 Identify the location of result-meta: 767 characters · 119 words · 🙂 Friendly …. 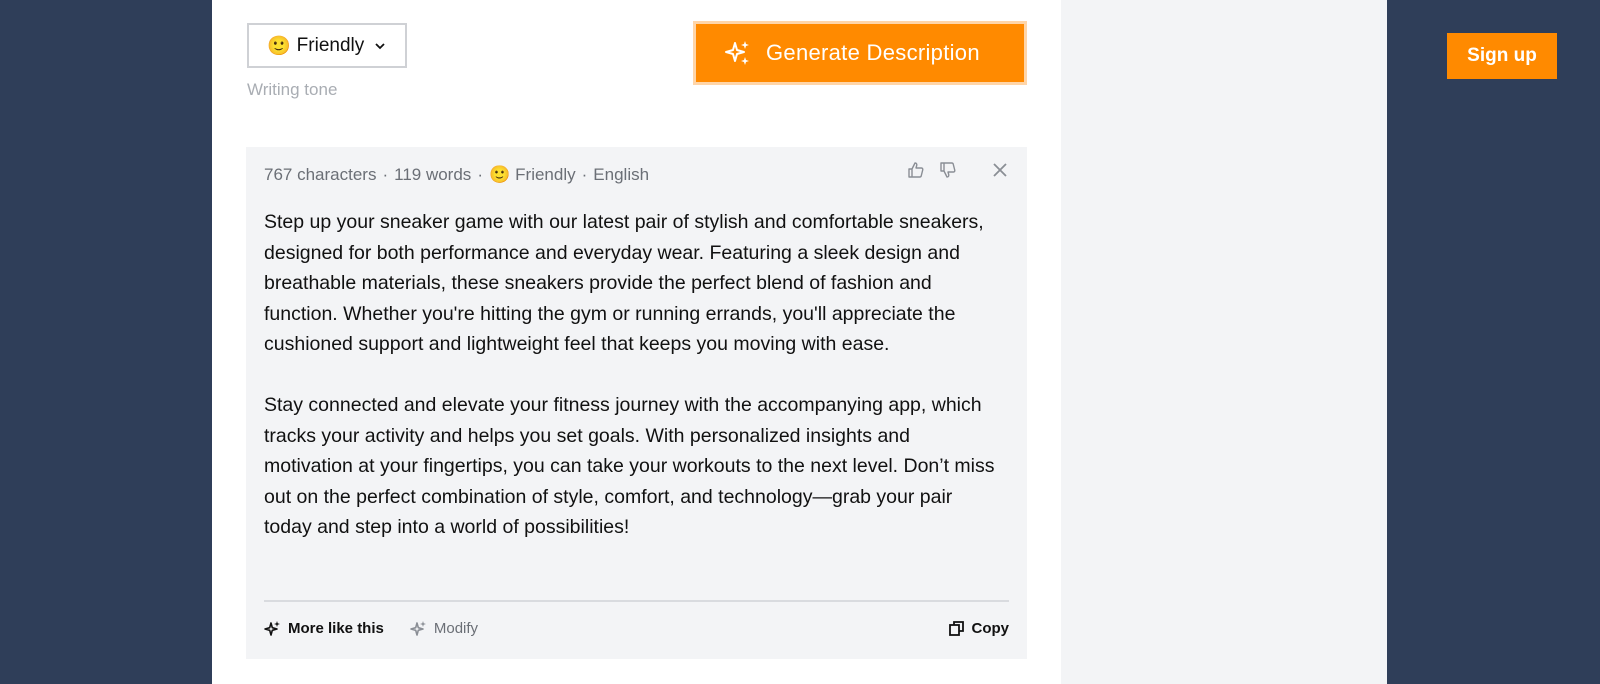
(456, 175).